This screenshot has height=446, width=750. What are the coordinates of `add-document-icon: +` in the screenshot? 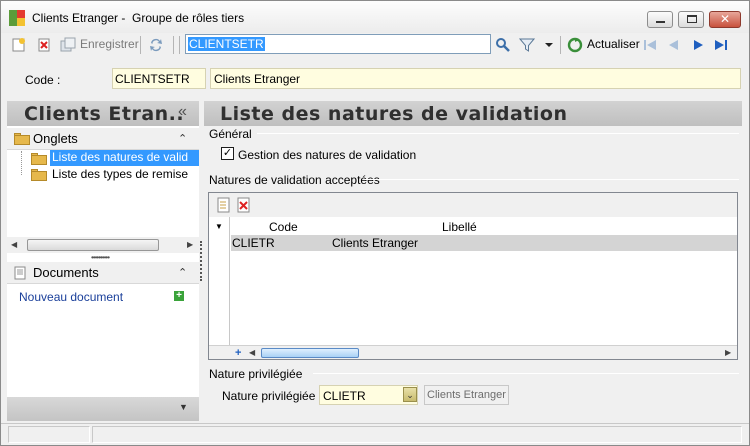 It's located at (179, 296).